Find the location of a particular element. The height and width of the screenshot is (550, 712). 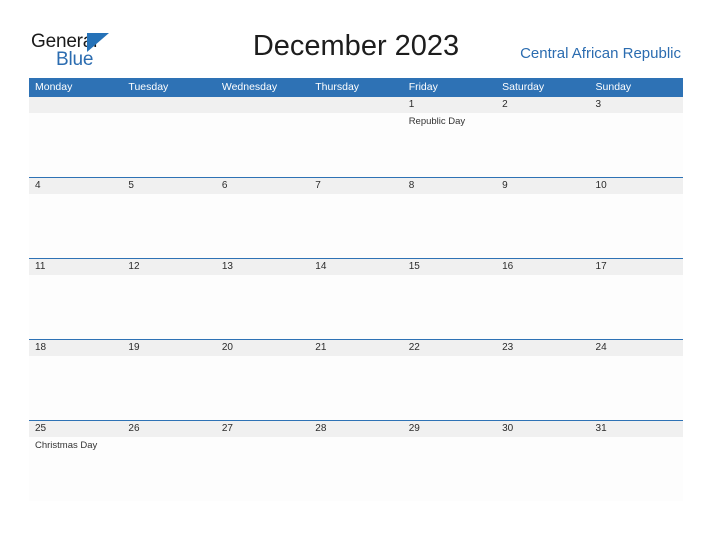

day-number: 14 is located at coordinates (355, 267).